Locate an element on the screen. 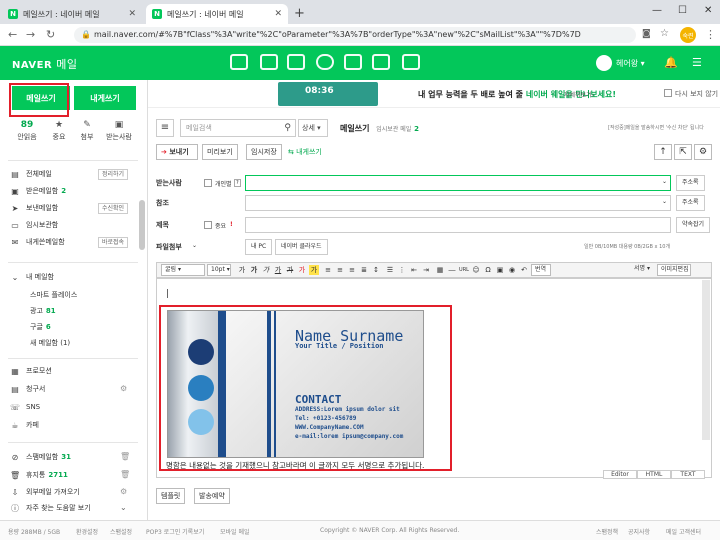  office-app-icon is located at coordinates (381, 62).